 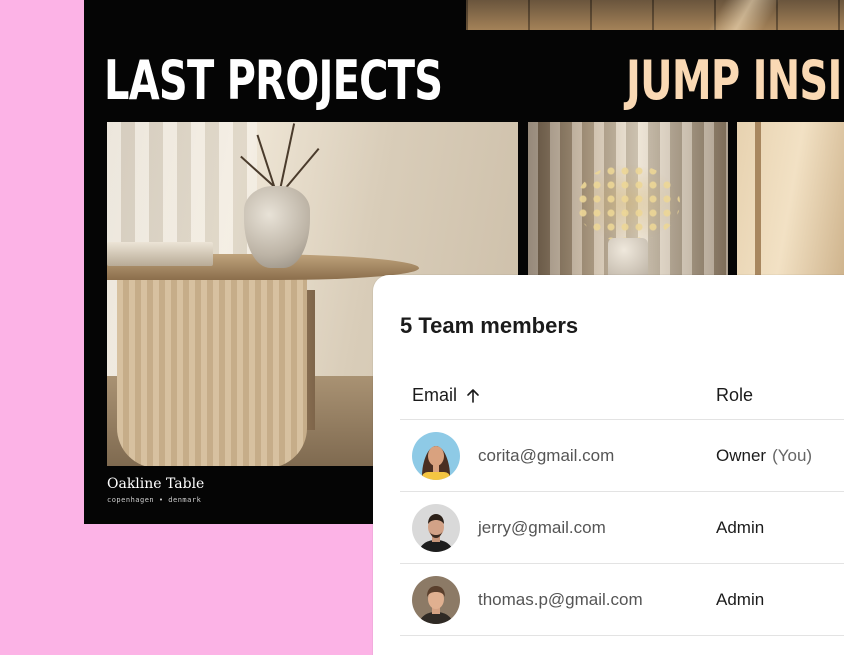 What do you see at coordinates (792, 455) in the screenshot?
I see `current-user-note: (You)` at bounding box center [792, 455].